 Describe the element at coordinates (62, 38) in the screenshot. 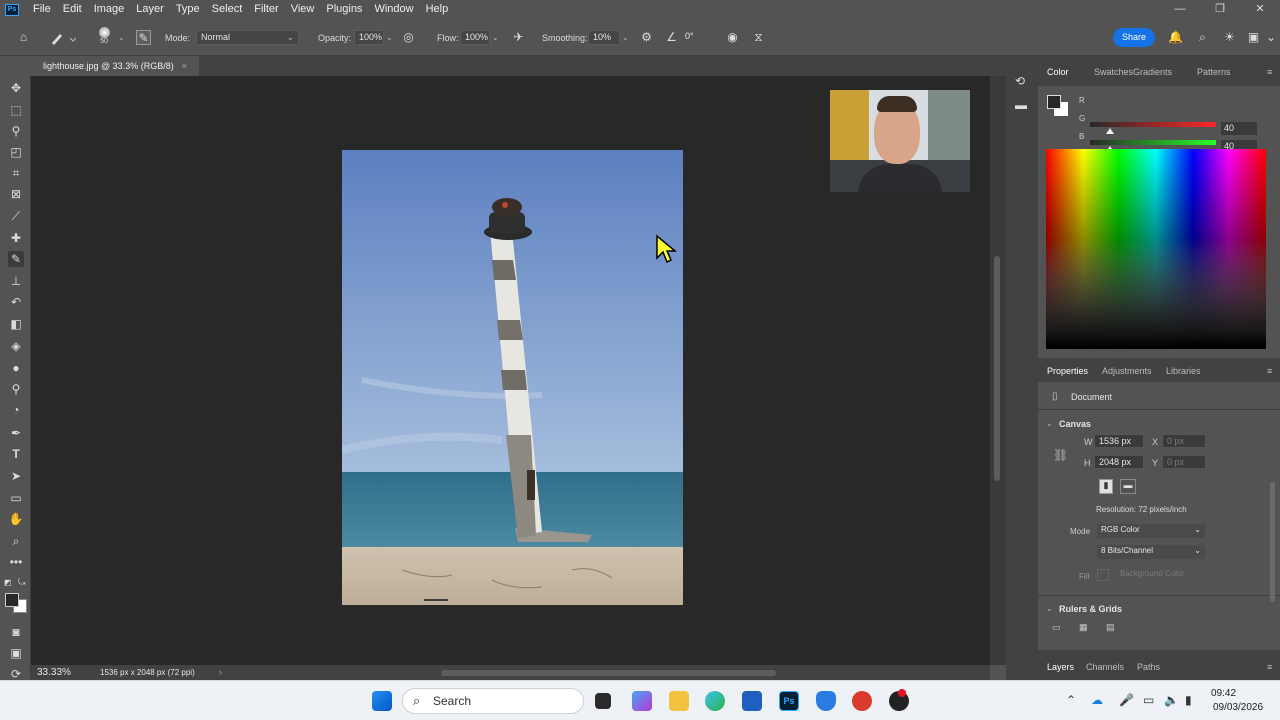

I see `tool-preset-picker` at that location.